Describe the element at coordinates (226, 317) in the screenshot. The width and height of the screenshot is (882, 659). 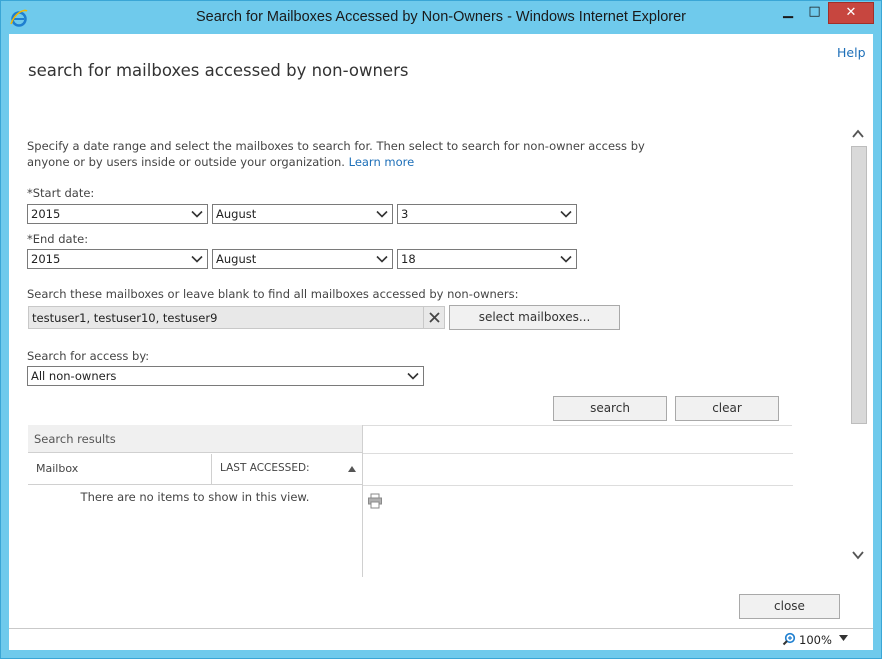
I see `mailboxes-field: testuser1, testuser10, testuser9` at that location.